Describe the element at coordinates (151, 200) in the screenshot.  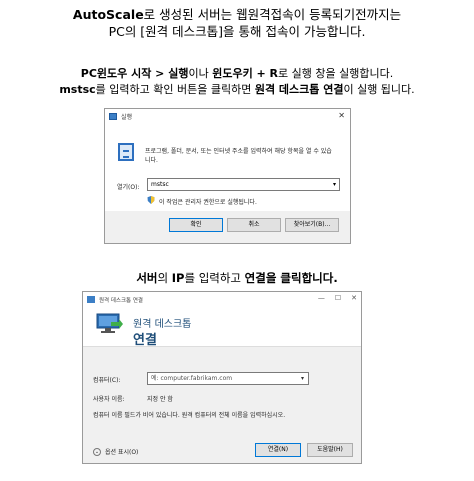
I see `shield-icon` at that location.